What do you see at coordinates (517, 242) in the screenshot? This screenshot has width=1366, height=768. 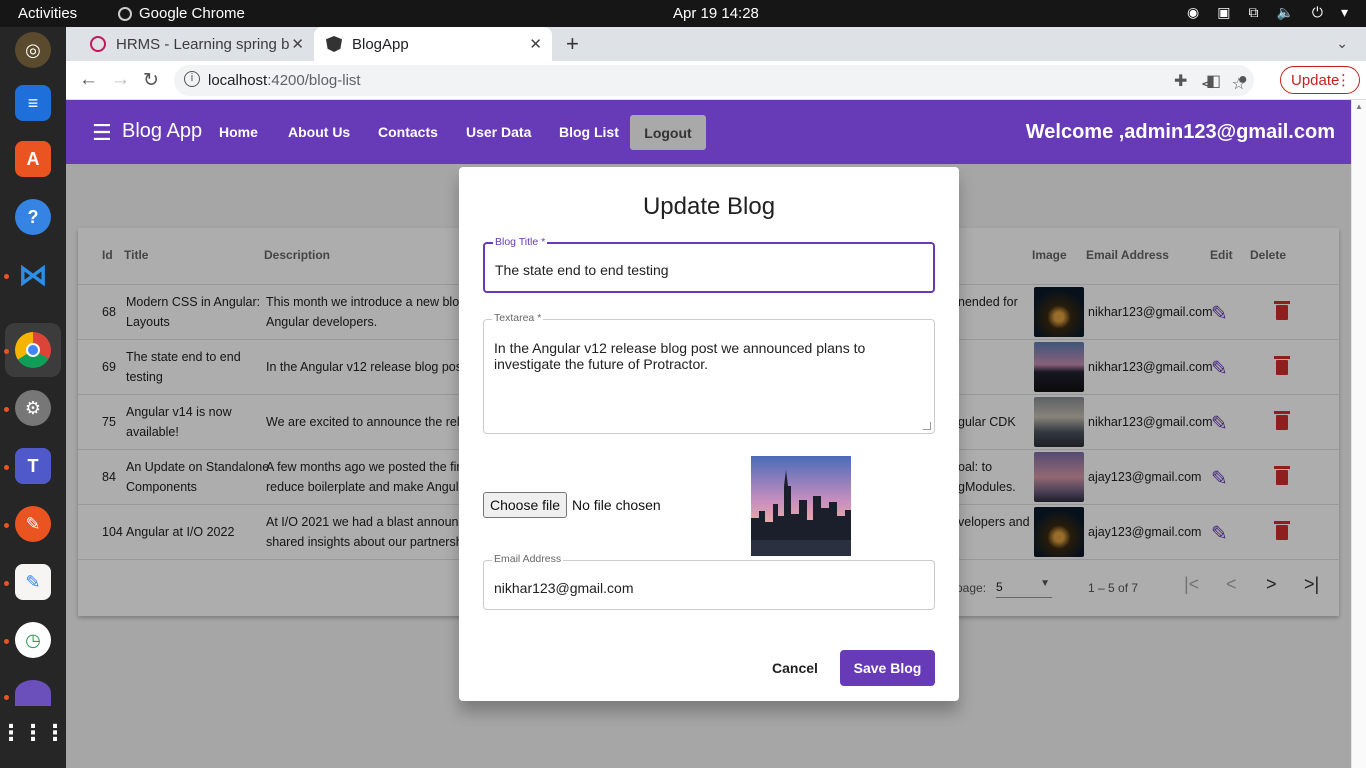 I see `blog-title-label-text: Blog Title` at bounding box center [517, 242].